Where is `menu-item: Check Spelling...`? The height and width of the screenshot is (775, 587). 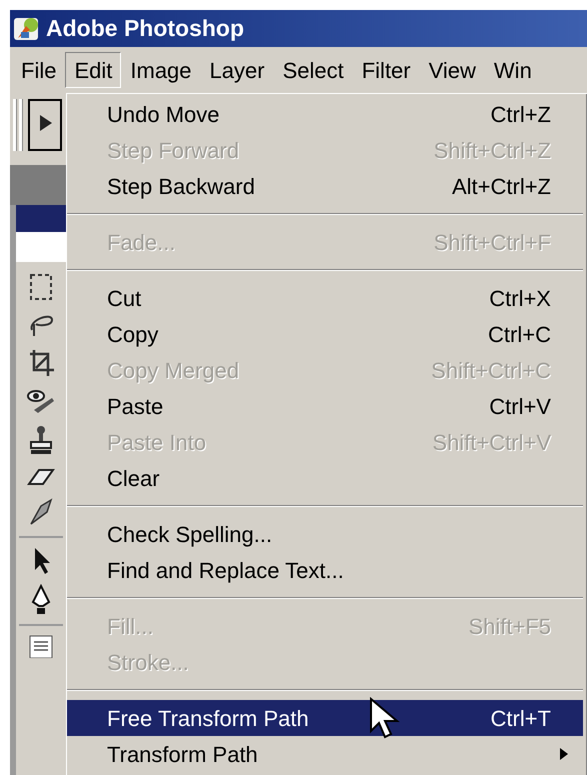
menu-item: Check Spelling... is located at coordinates (325, 534).